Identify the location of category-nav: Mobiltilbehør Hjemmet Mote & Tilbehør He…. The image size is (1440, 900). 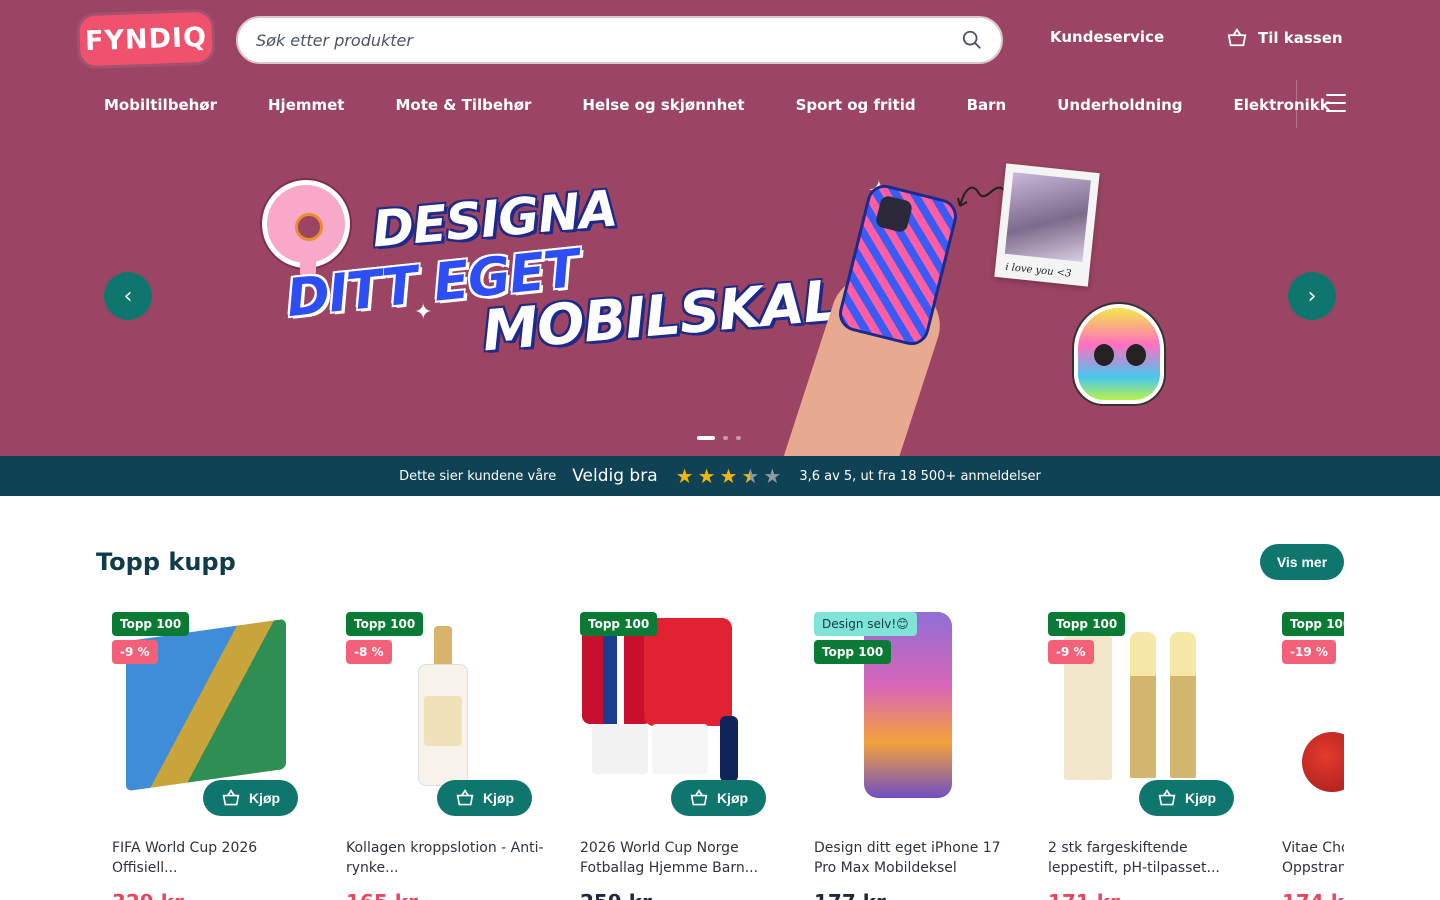
(717, 105).